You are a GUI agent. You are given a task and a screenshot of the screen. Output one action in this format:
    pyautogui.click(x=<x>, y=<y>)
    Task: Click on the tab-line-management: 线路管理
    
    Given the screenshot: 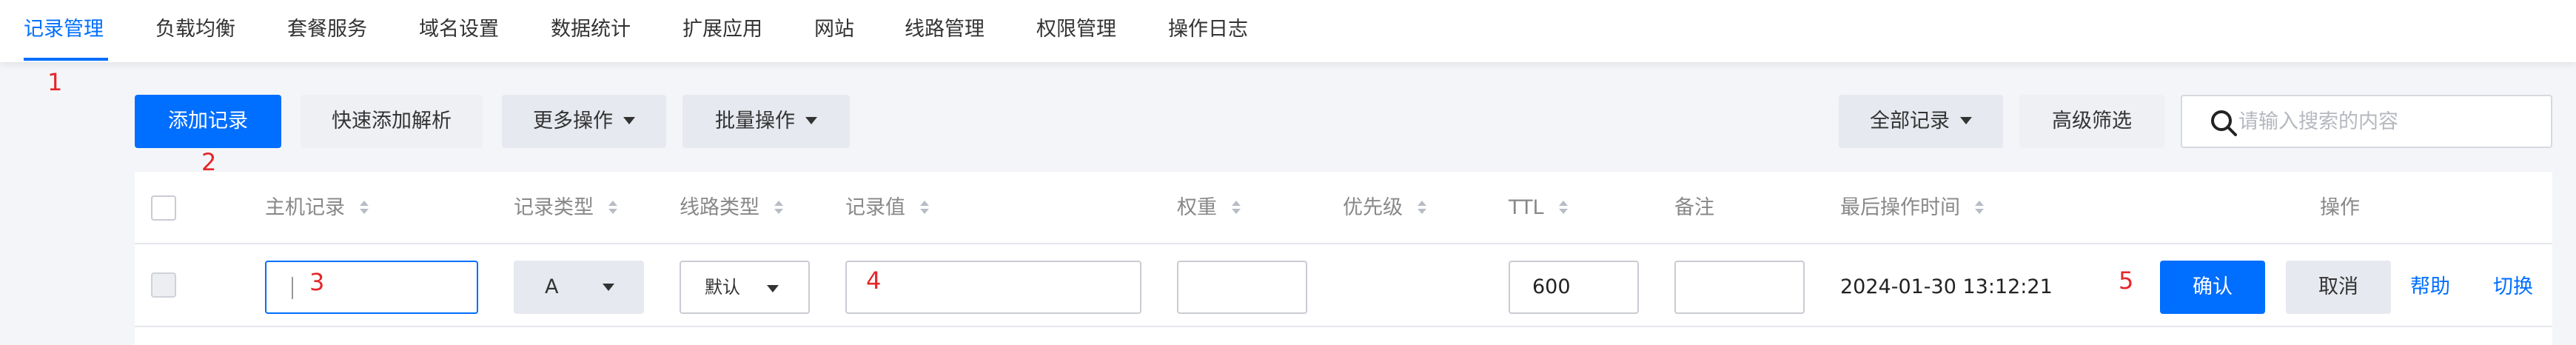 What is the action you would take?
    pyautogui.click(x=945, y=31)
    